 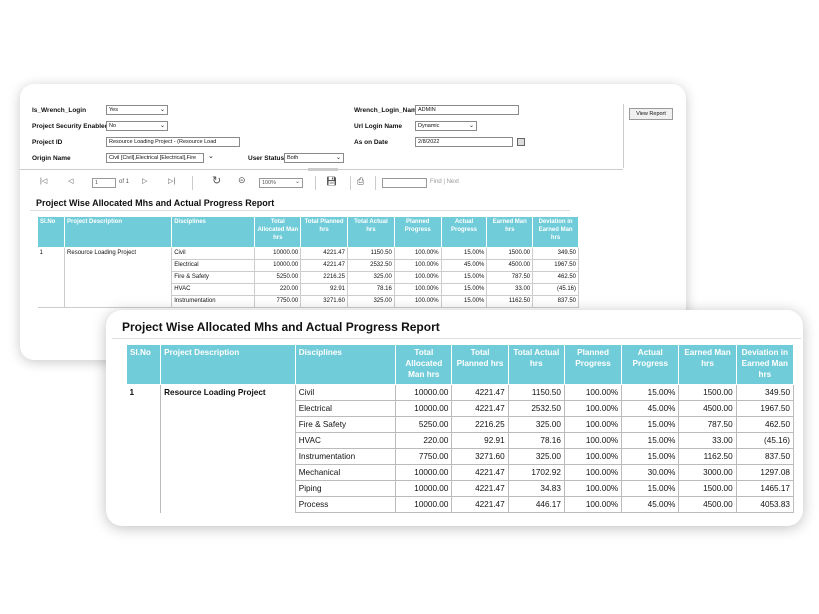 I want to click on value-cell: 220.00, so click(x=424, y=440).